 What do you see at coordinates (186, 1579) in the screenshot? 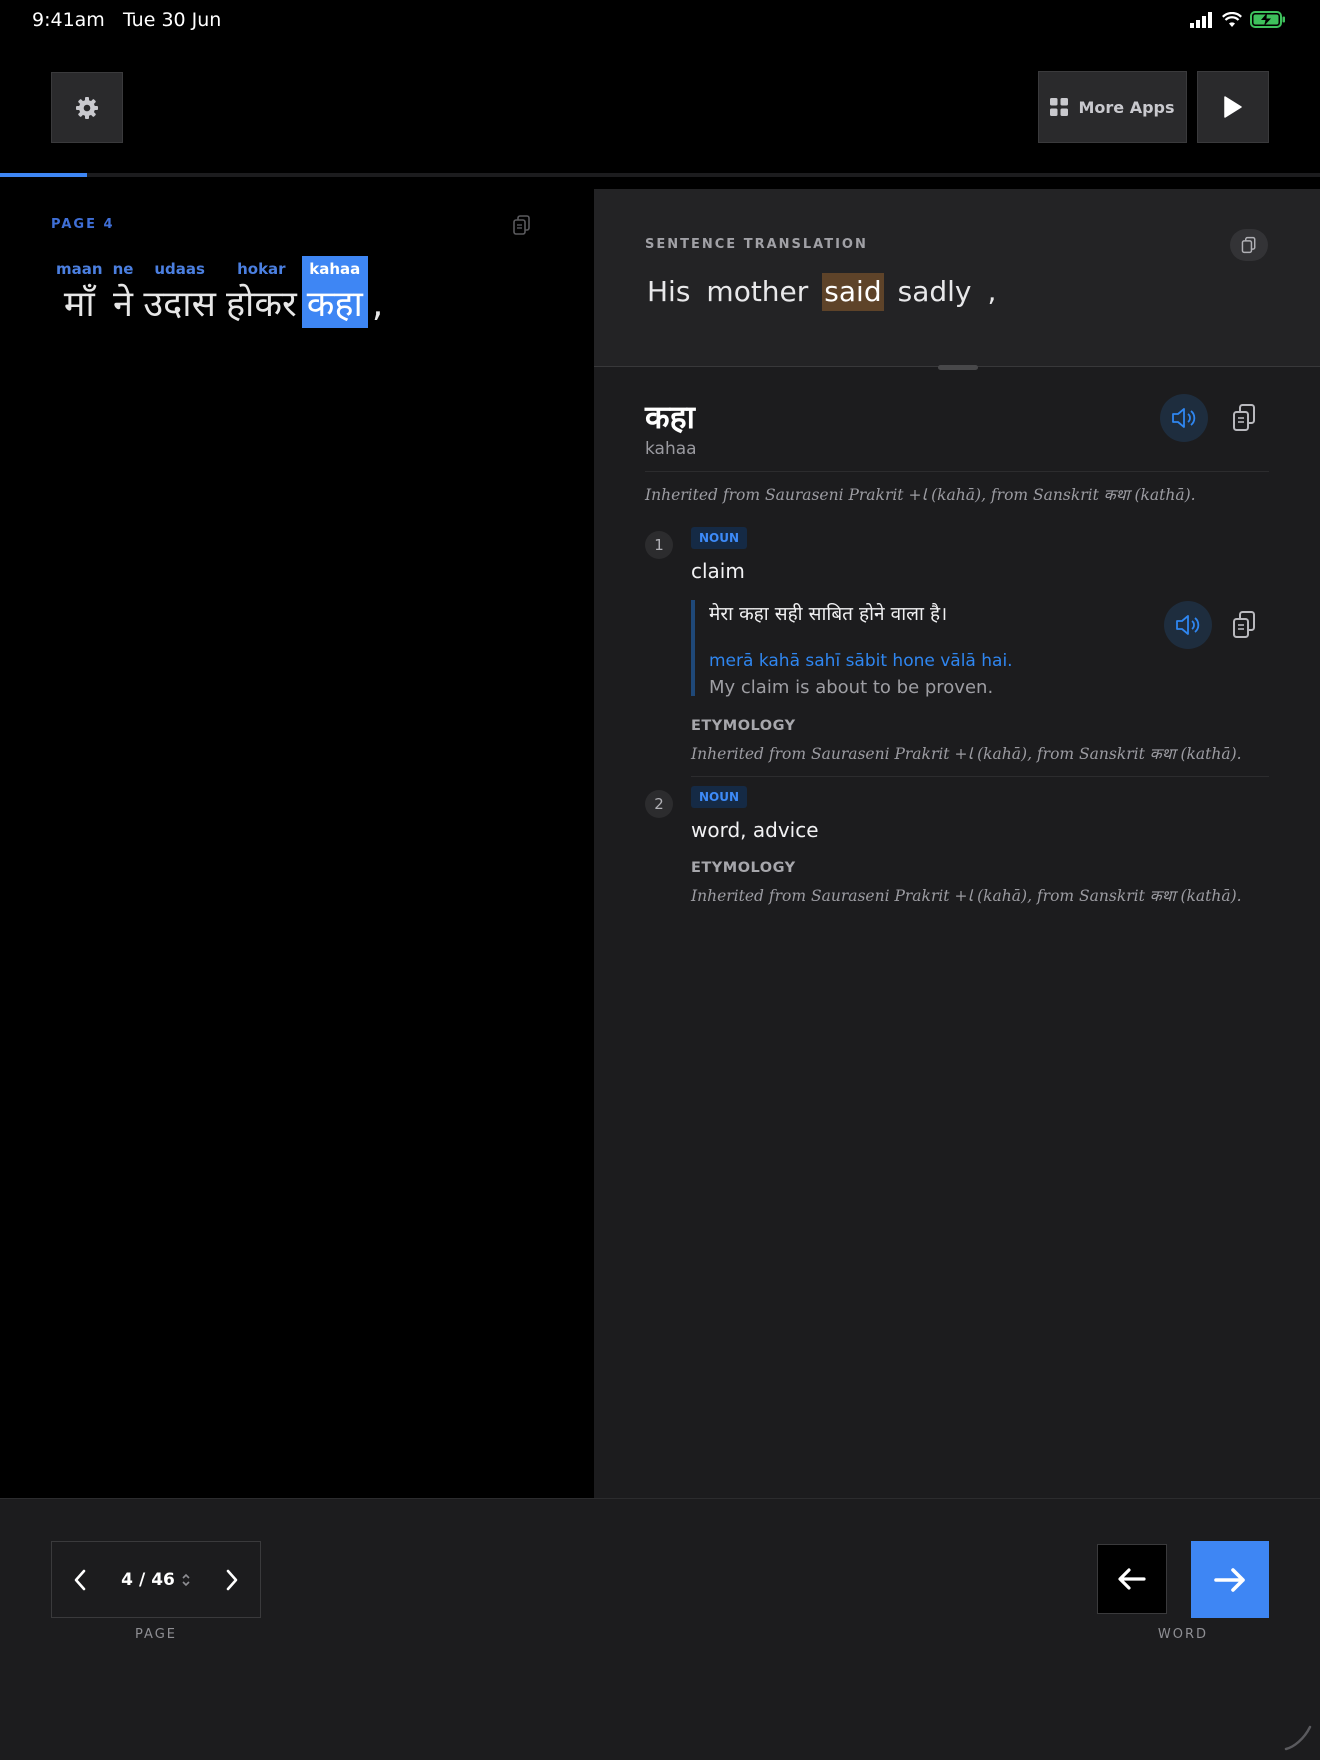
I see `chevron-updown-icon` at bounding box center [186, 1579].